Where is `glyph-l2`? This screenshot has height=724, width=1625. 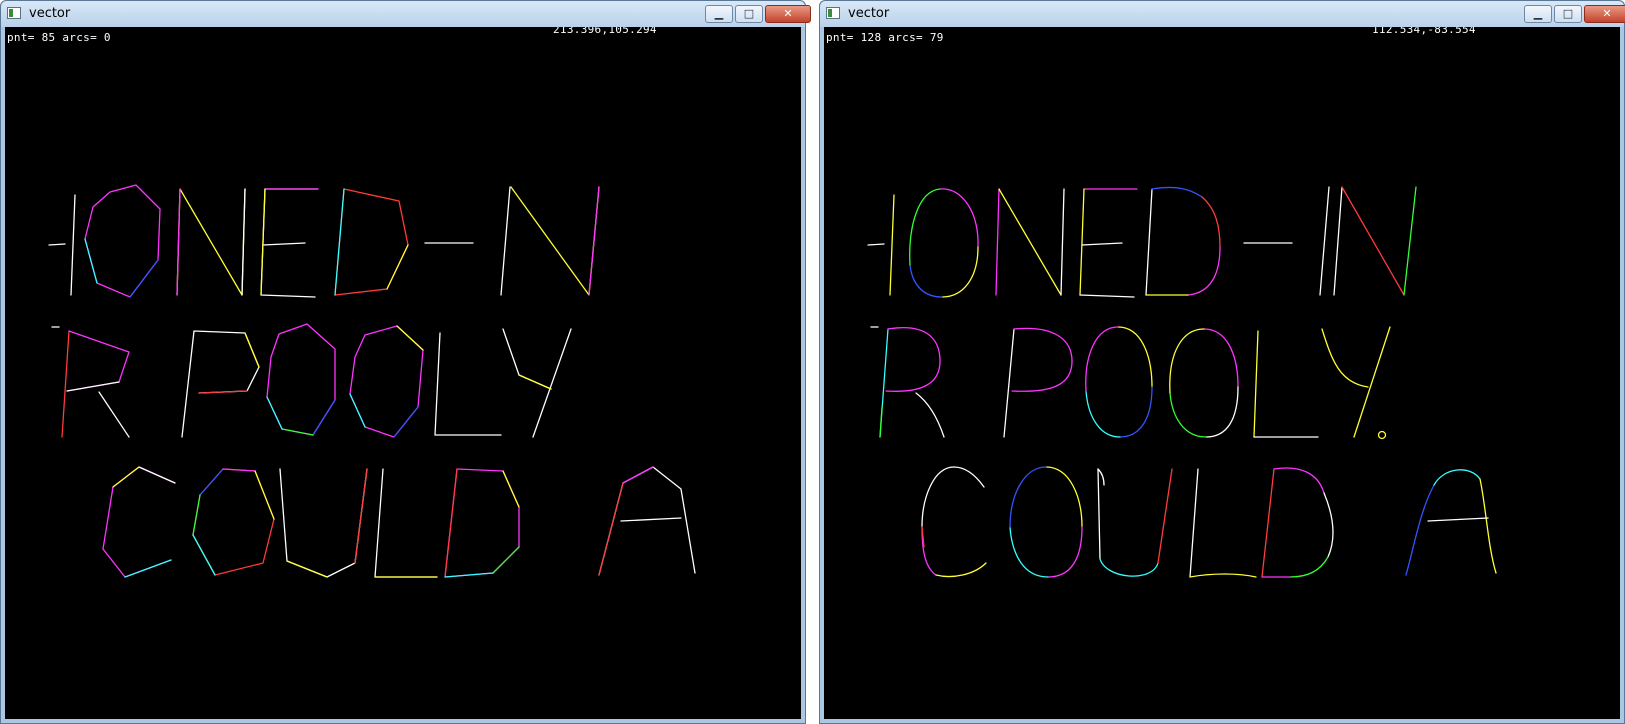
glyph-l2 is located at coordinates (406, 523).